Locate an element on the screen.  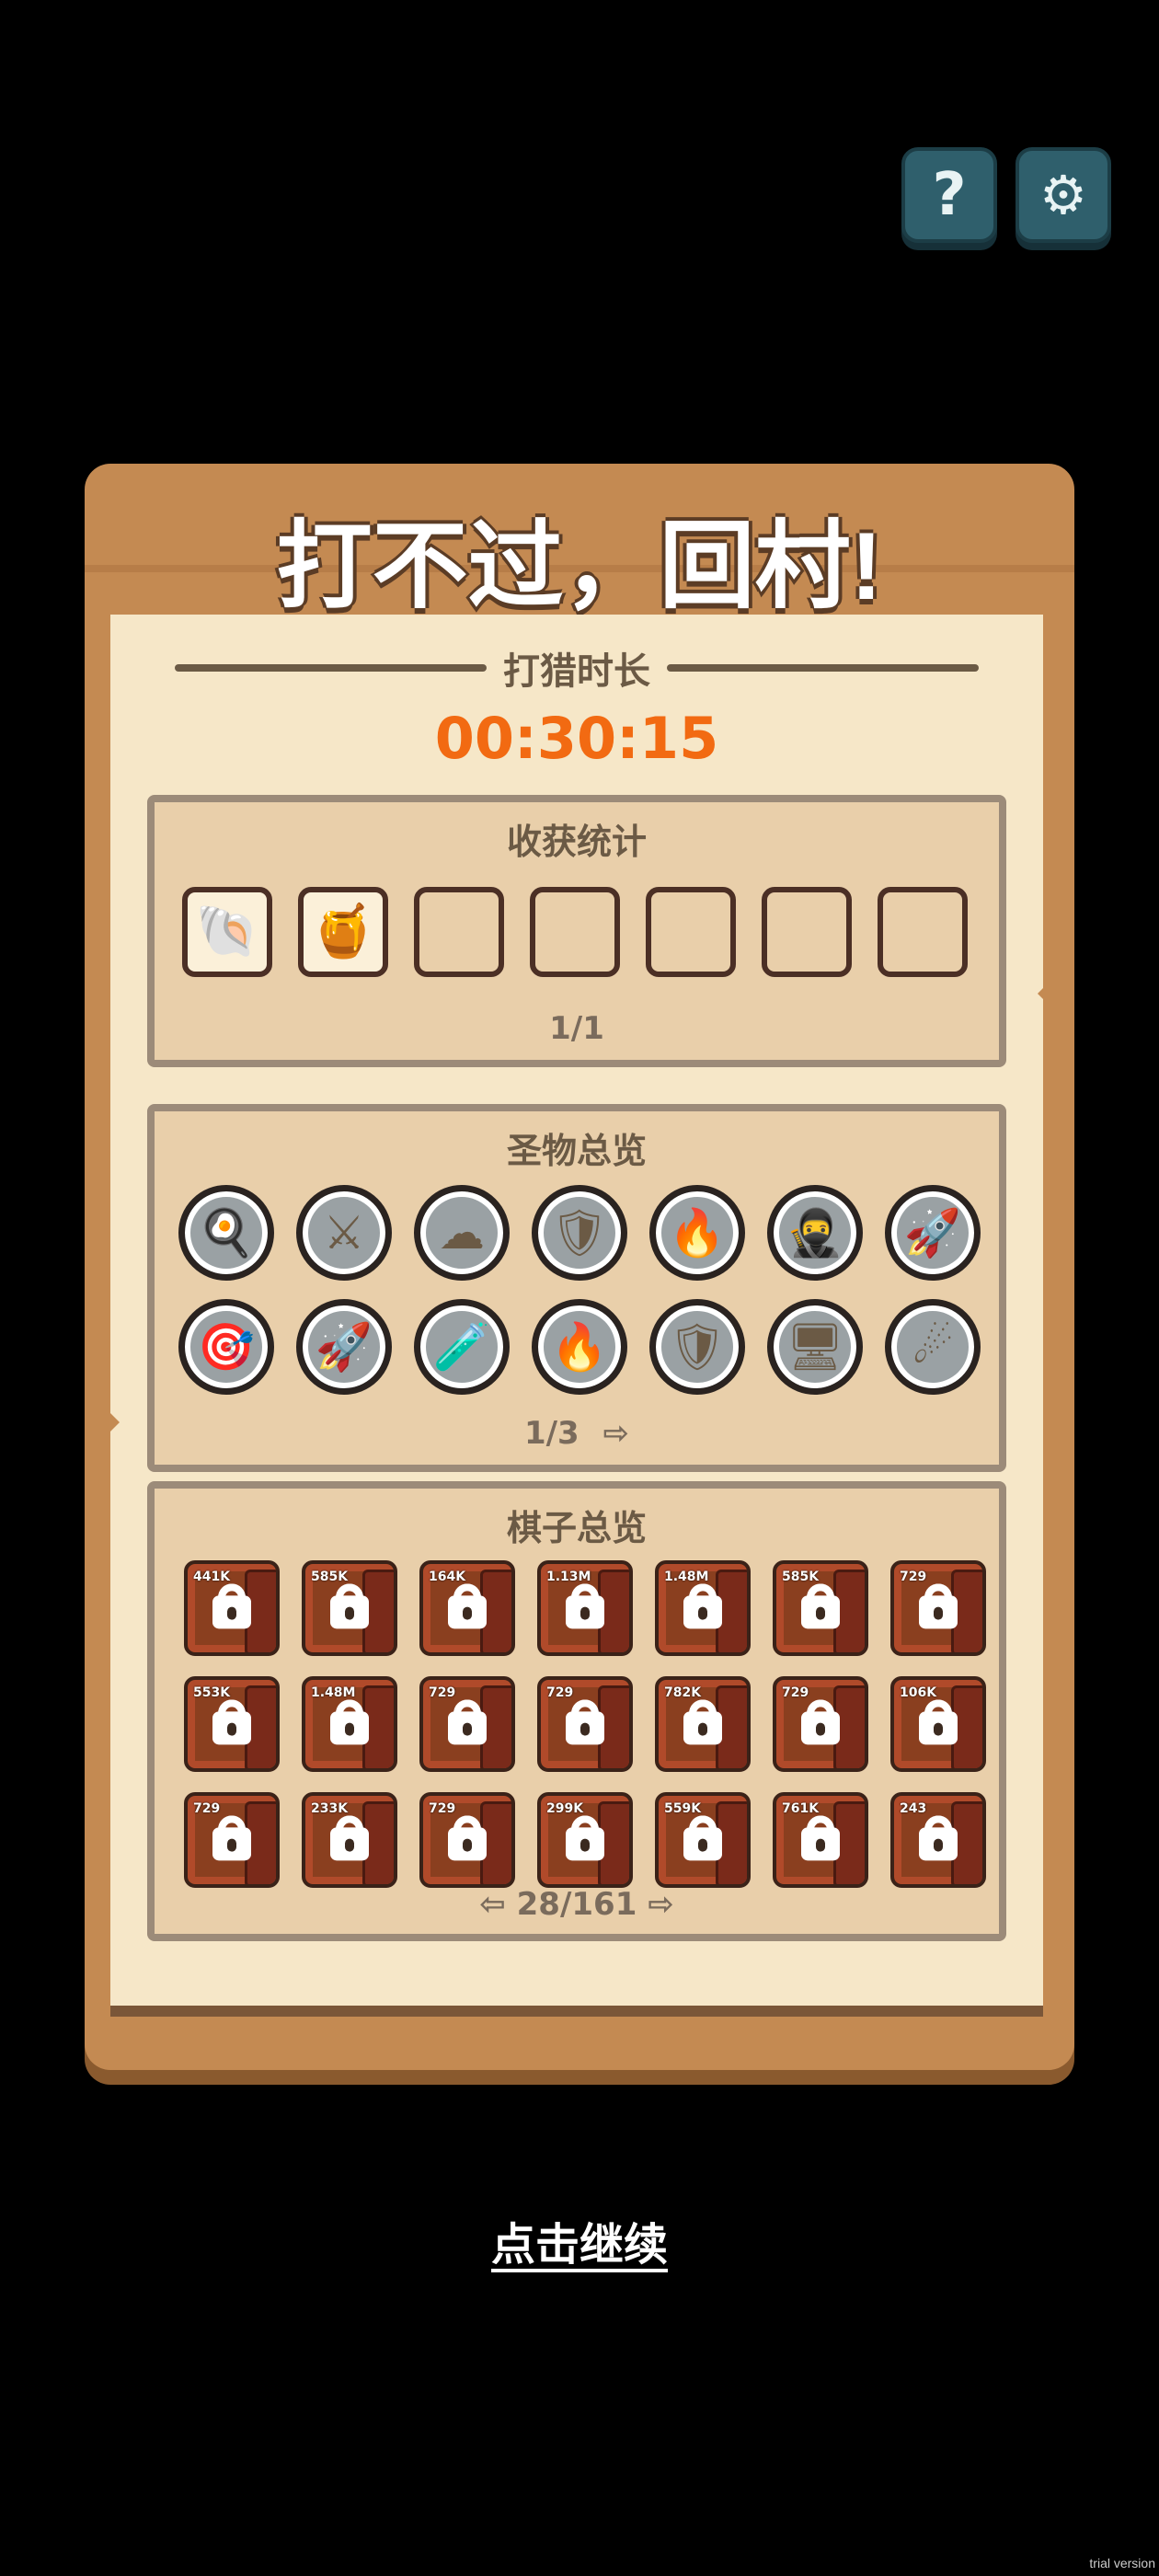
locked-piece-card: 553K is located at coordinates (232, 1724).